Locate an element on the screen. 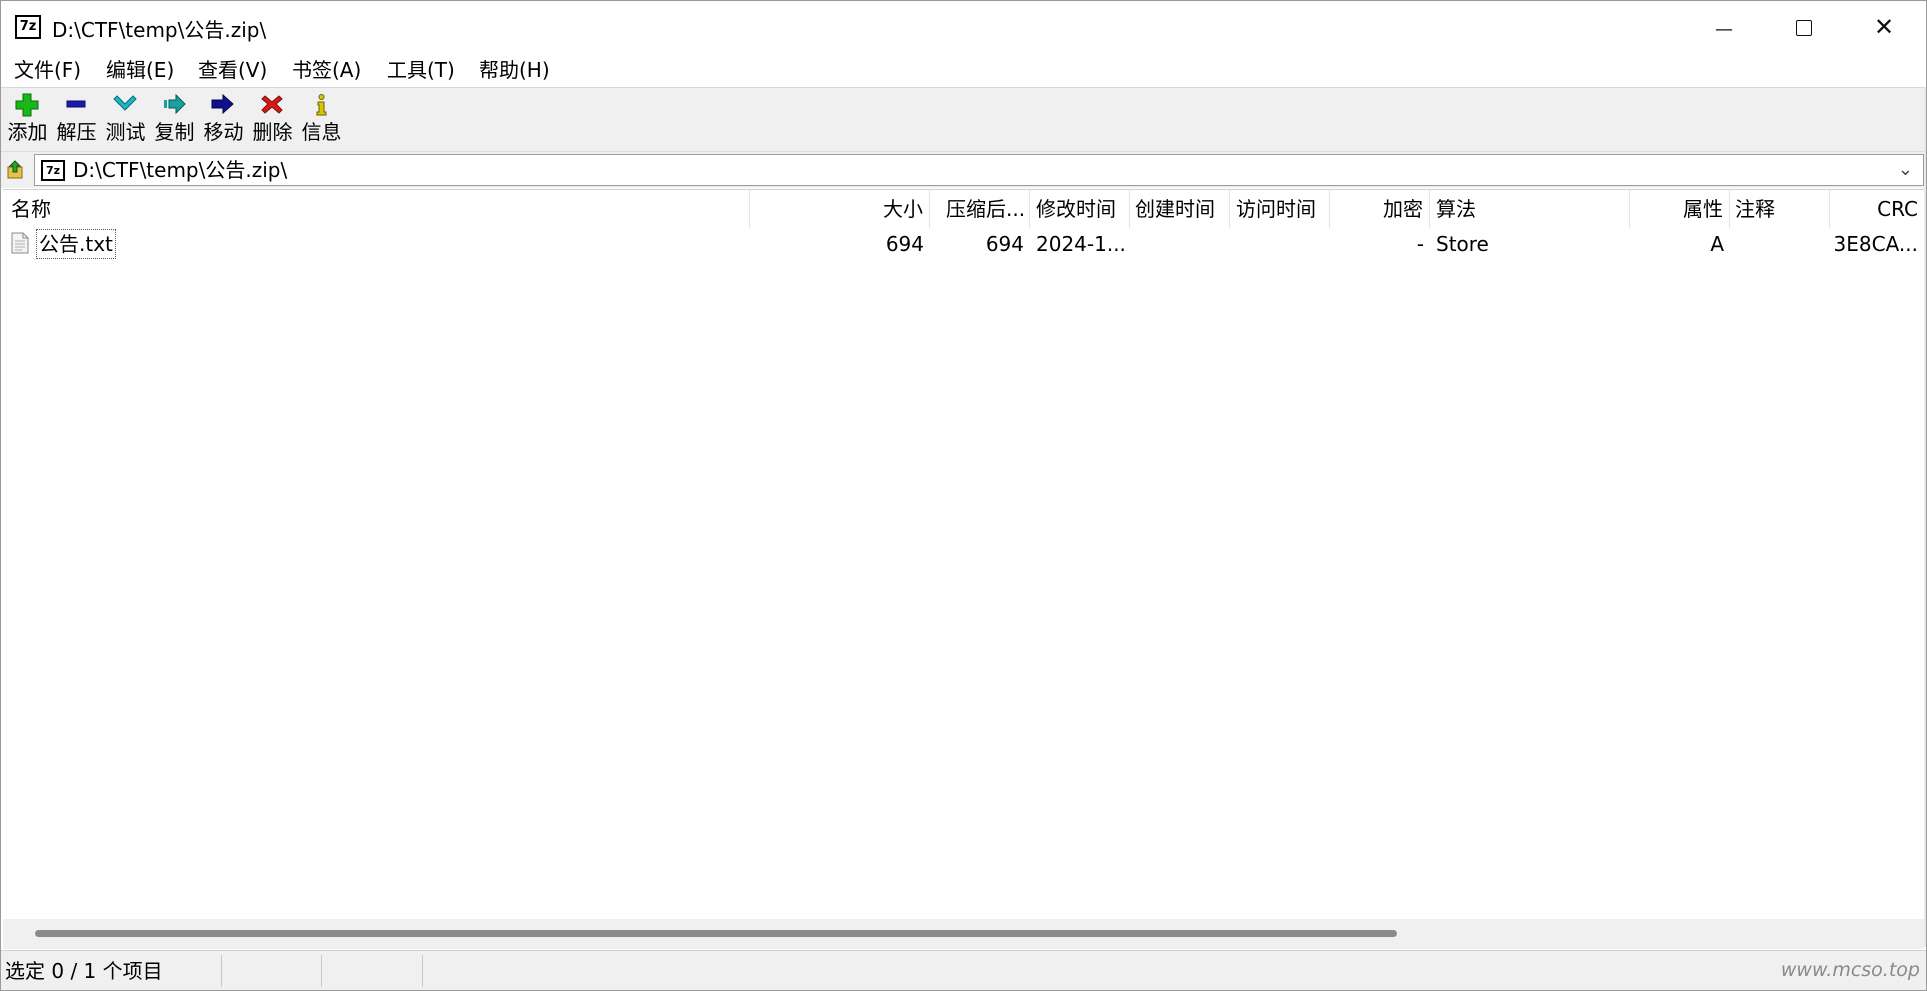 The height and width of the screenshot is (991, 1927). address-row: 7z D:\CTF\temp\公告.zip\ ⌄ is located at coordinates (963, 170).